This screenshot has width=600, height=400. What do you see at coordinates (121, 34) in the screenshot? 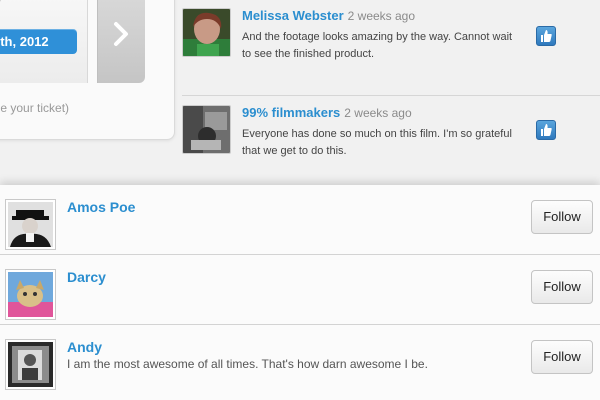
I see `chevron-right-icon` at bounding box center [121, 34].